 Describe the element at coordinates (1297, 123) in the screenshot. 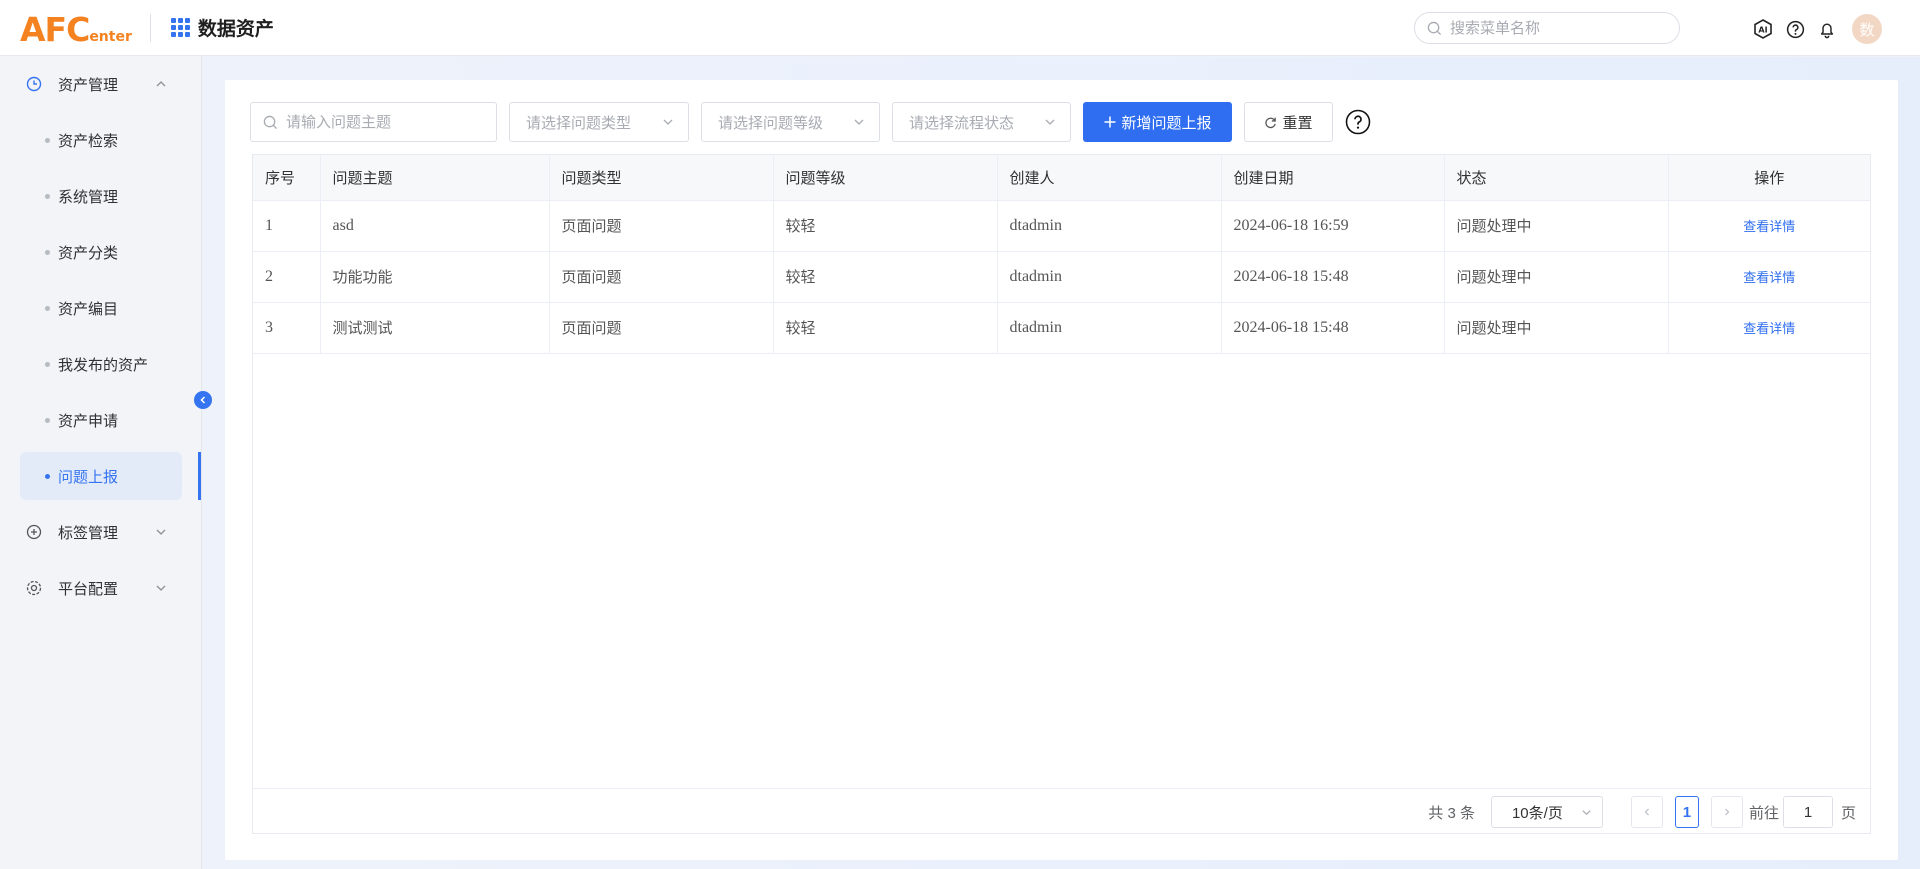

I see `reset-label: 重置` at that location.